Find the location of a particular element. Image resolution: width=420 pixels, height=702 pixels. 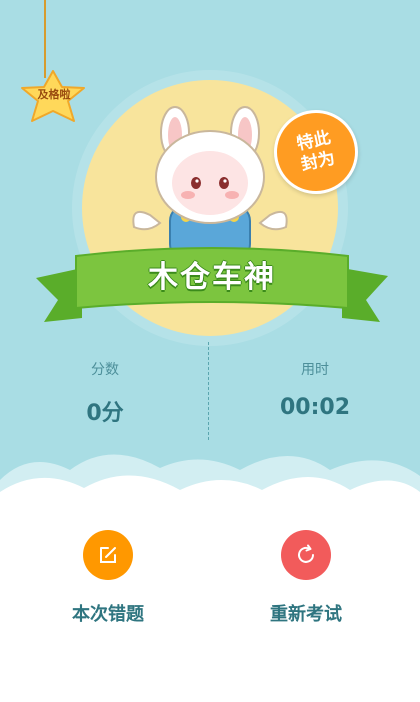

wrong-questions-icon-circle is located at coordinates (108, 555).